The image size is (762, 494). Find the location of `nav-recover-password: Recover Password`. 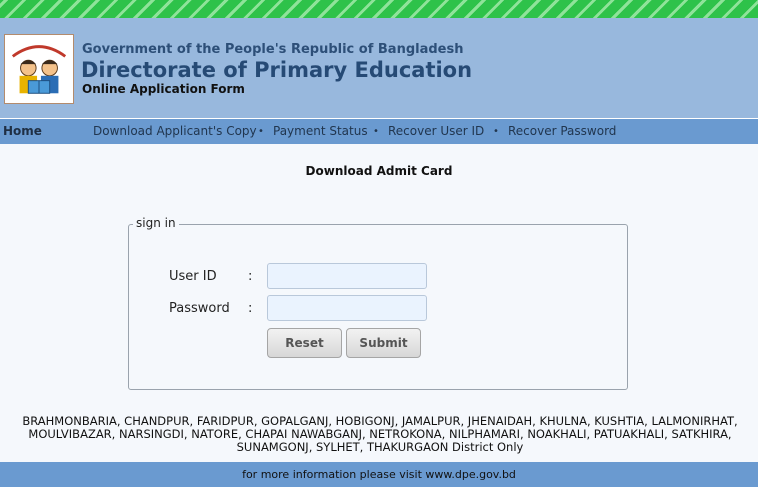

nav-recover-password: Recover Password is located at coordinates (562, 131).